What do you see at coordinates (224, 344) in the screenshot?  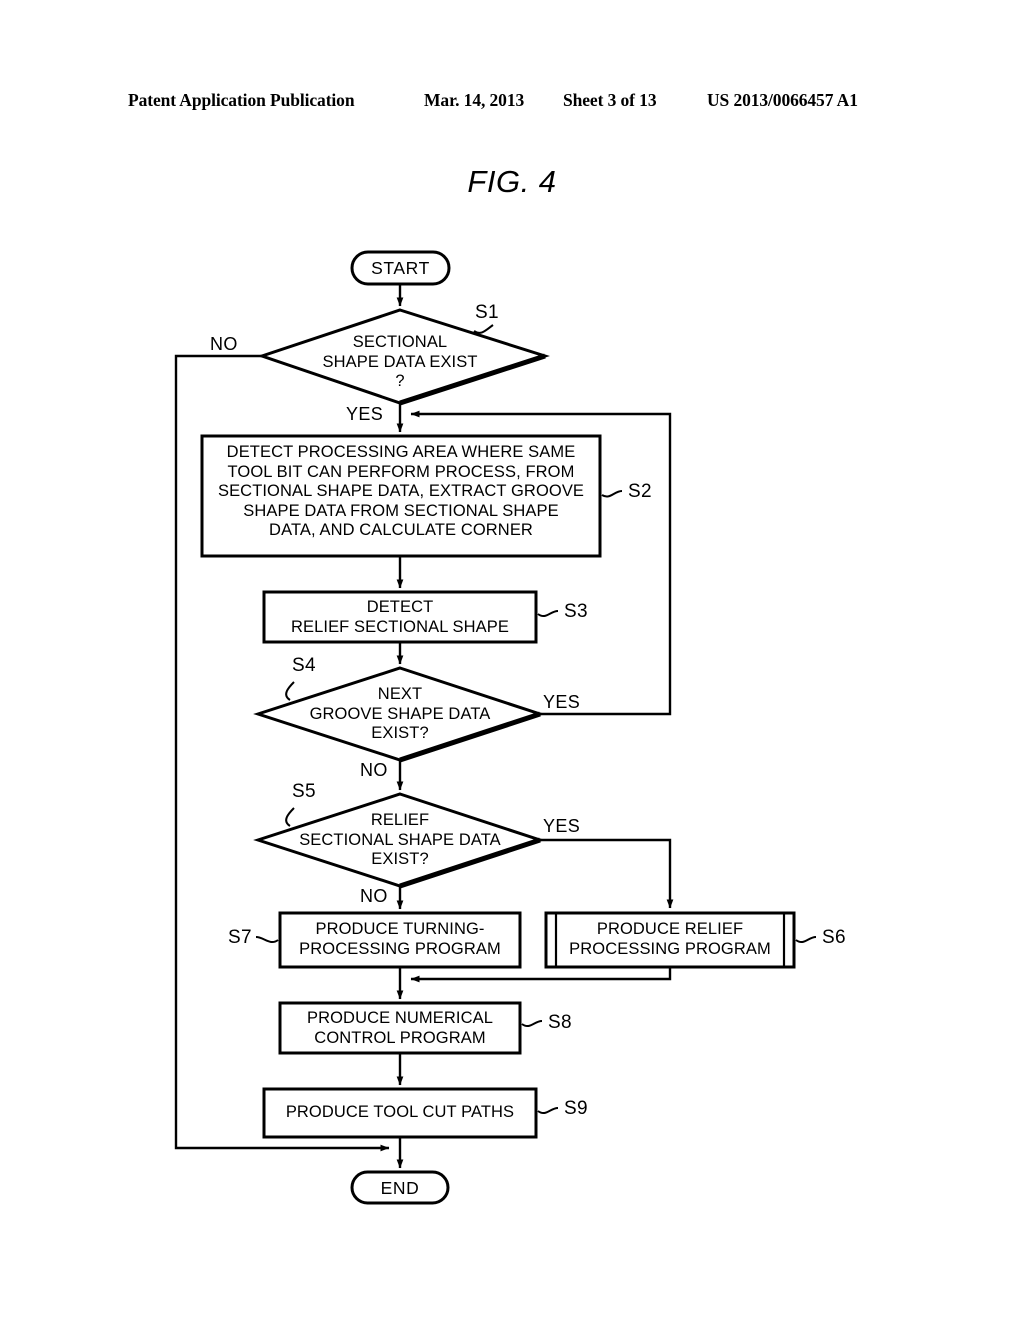 I see `branch-label-s1-no: NO` at bounding box center [224, 344].